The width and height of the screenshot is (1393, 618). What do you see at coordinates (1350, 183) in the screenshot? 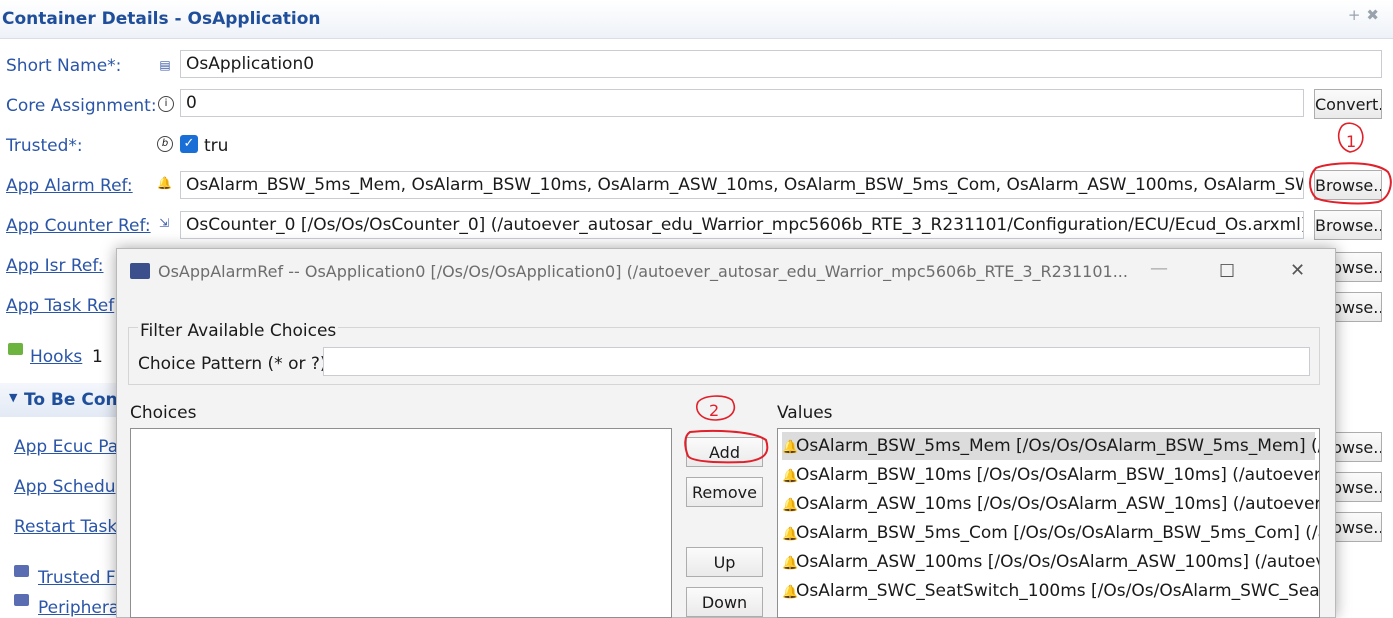
I see `annotation-circle-browse` at bounding box center [1350, 183].